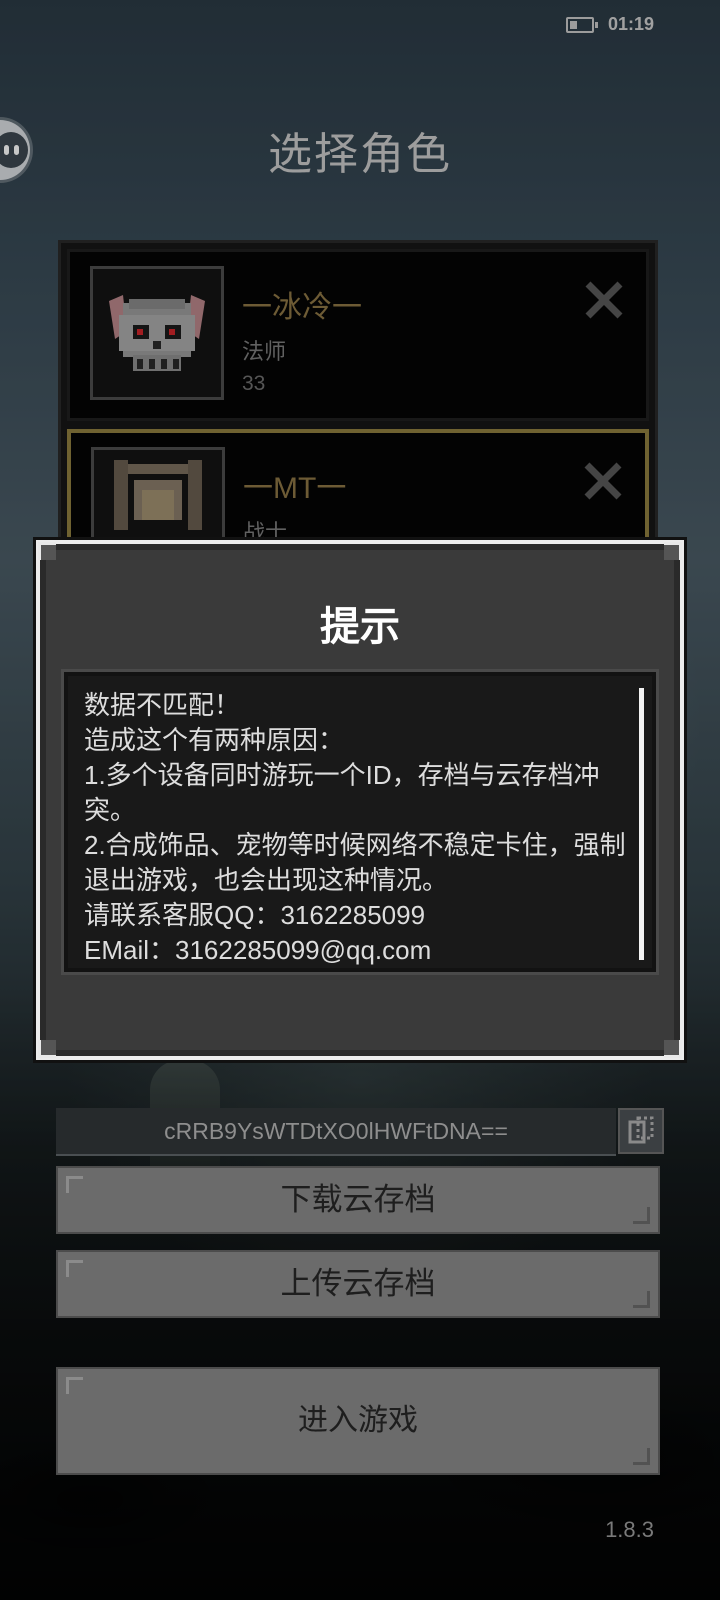 The height and width of the screenshot is (1600, 720). I want to click on download-cloud-save-label: 下载云存档, so click(358, 1199).